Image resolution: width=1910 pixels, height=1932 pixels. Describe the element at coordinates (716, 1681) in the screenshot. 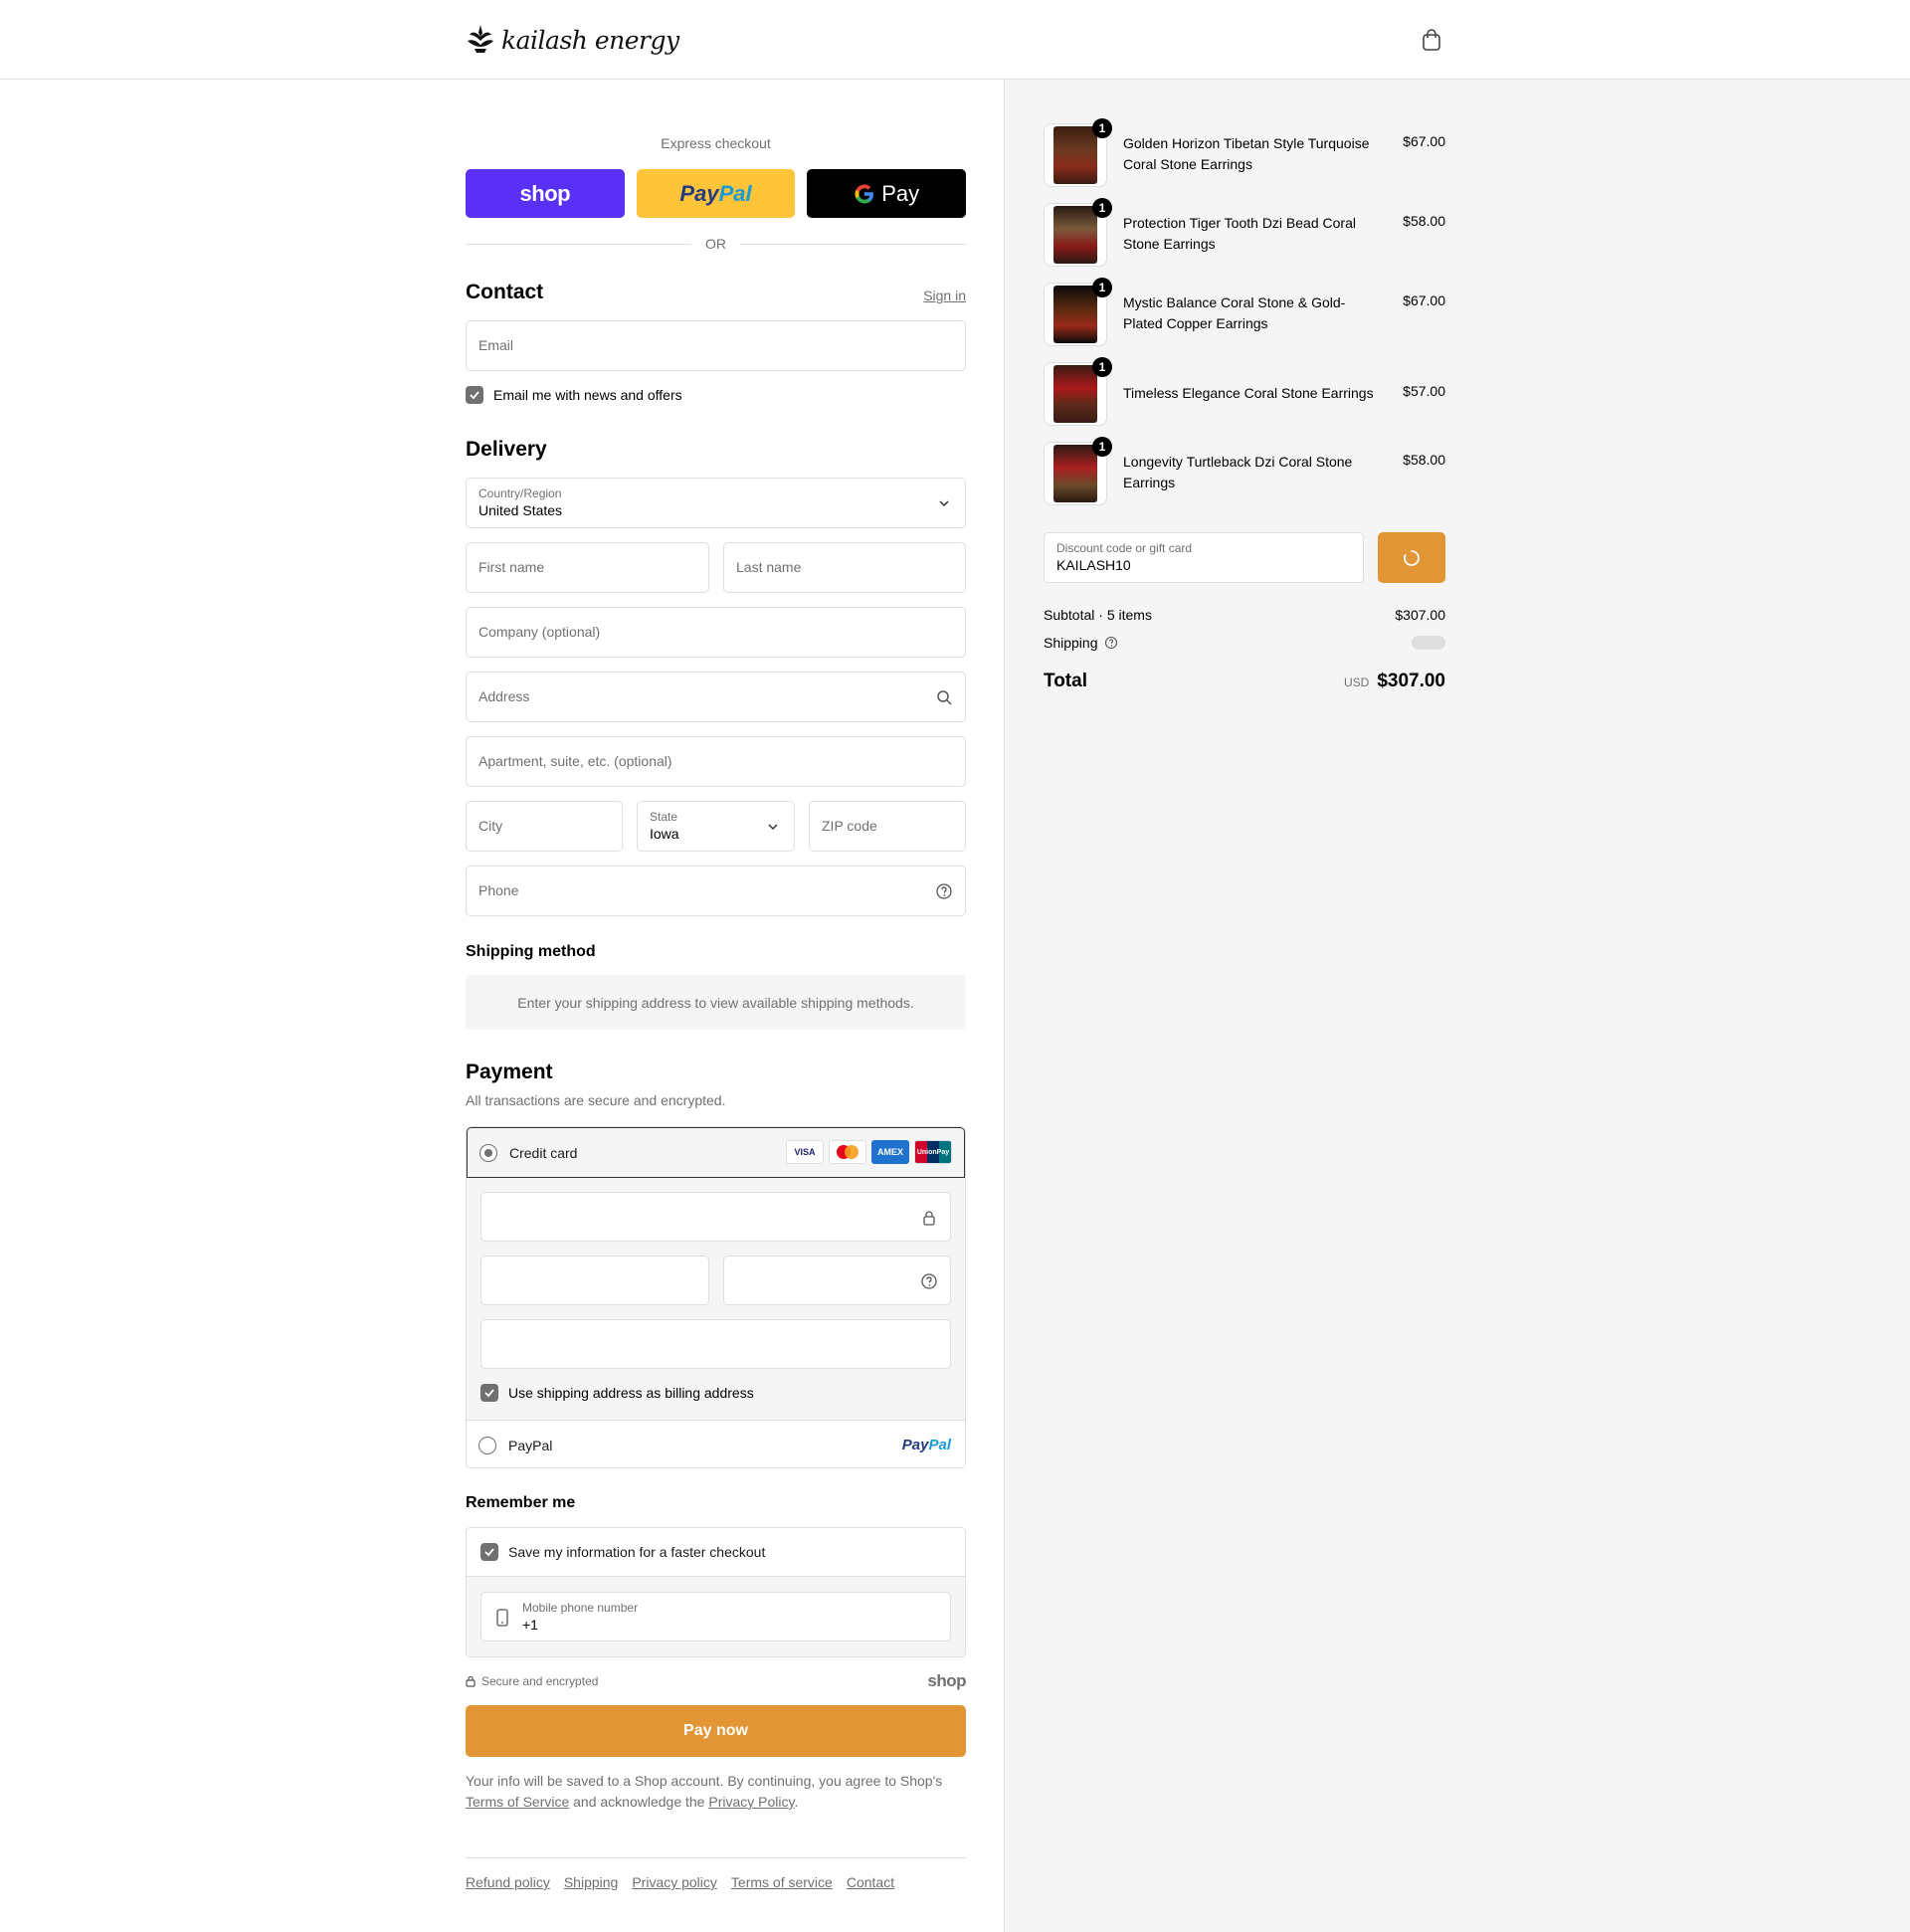

I see `secure-row: Secure and encrypted shop` at that location.